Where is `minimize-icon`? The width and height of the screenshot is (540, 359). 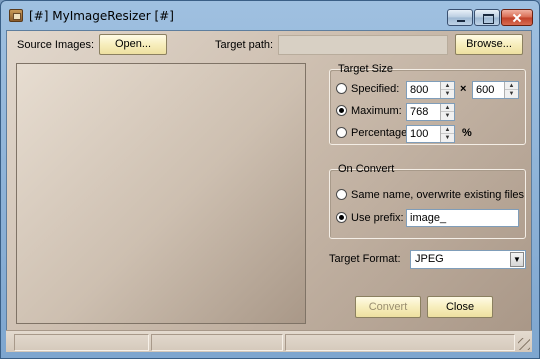 minimize-icon is located at coordinates (460, 17).